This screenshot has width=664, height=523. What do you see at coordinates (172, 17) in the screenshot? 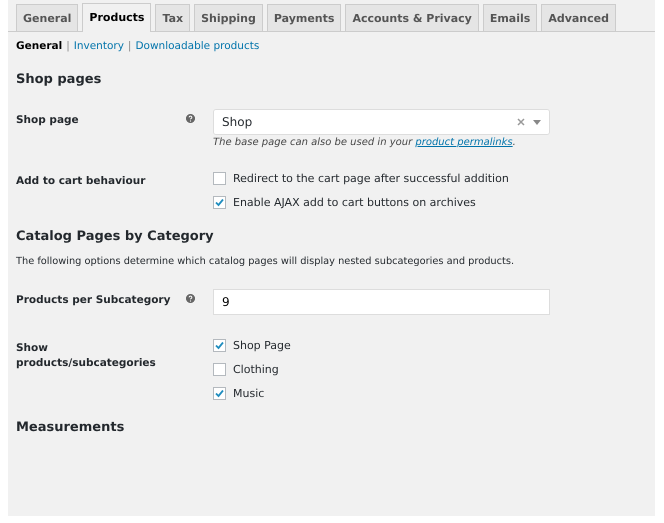
I see `tab: Tax` at bounding box center [172, 17].